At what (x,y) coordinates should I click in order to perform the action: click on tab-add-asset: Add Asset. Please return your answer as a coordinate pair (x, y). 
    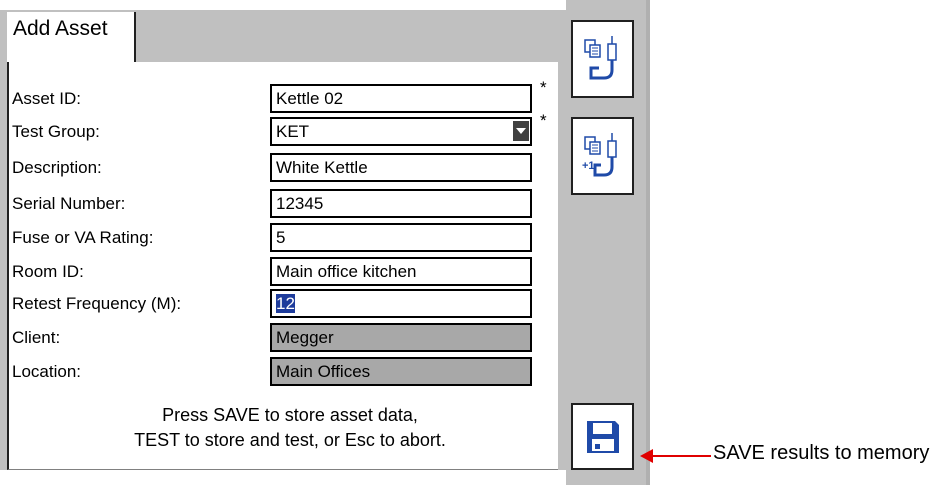
    Looking at the image, I should click on (71, 37).